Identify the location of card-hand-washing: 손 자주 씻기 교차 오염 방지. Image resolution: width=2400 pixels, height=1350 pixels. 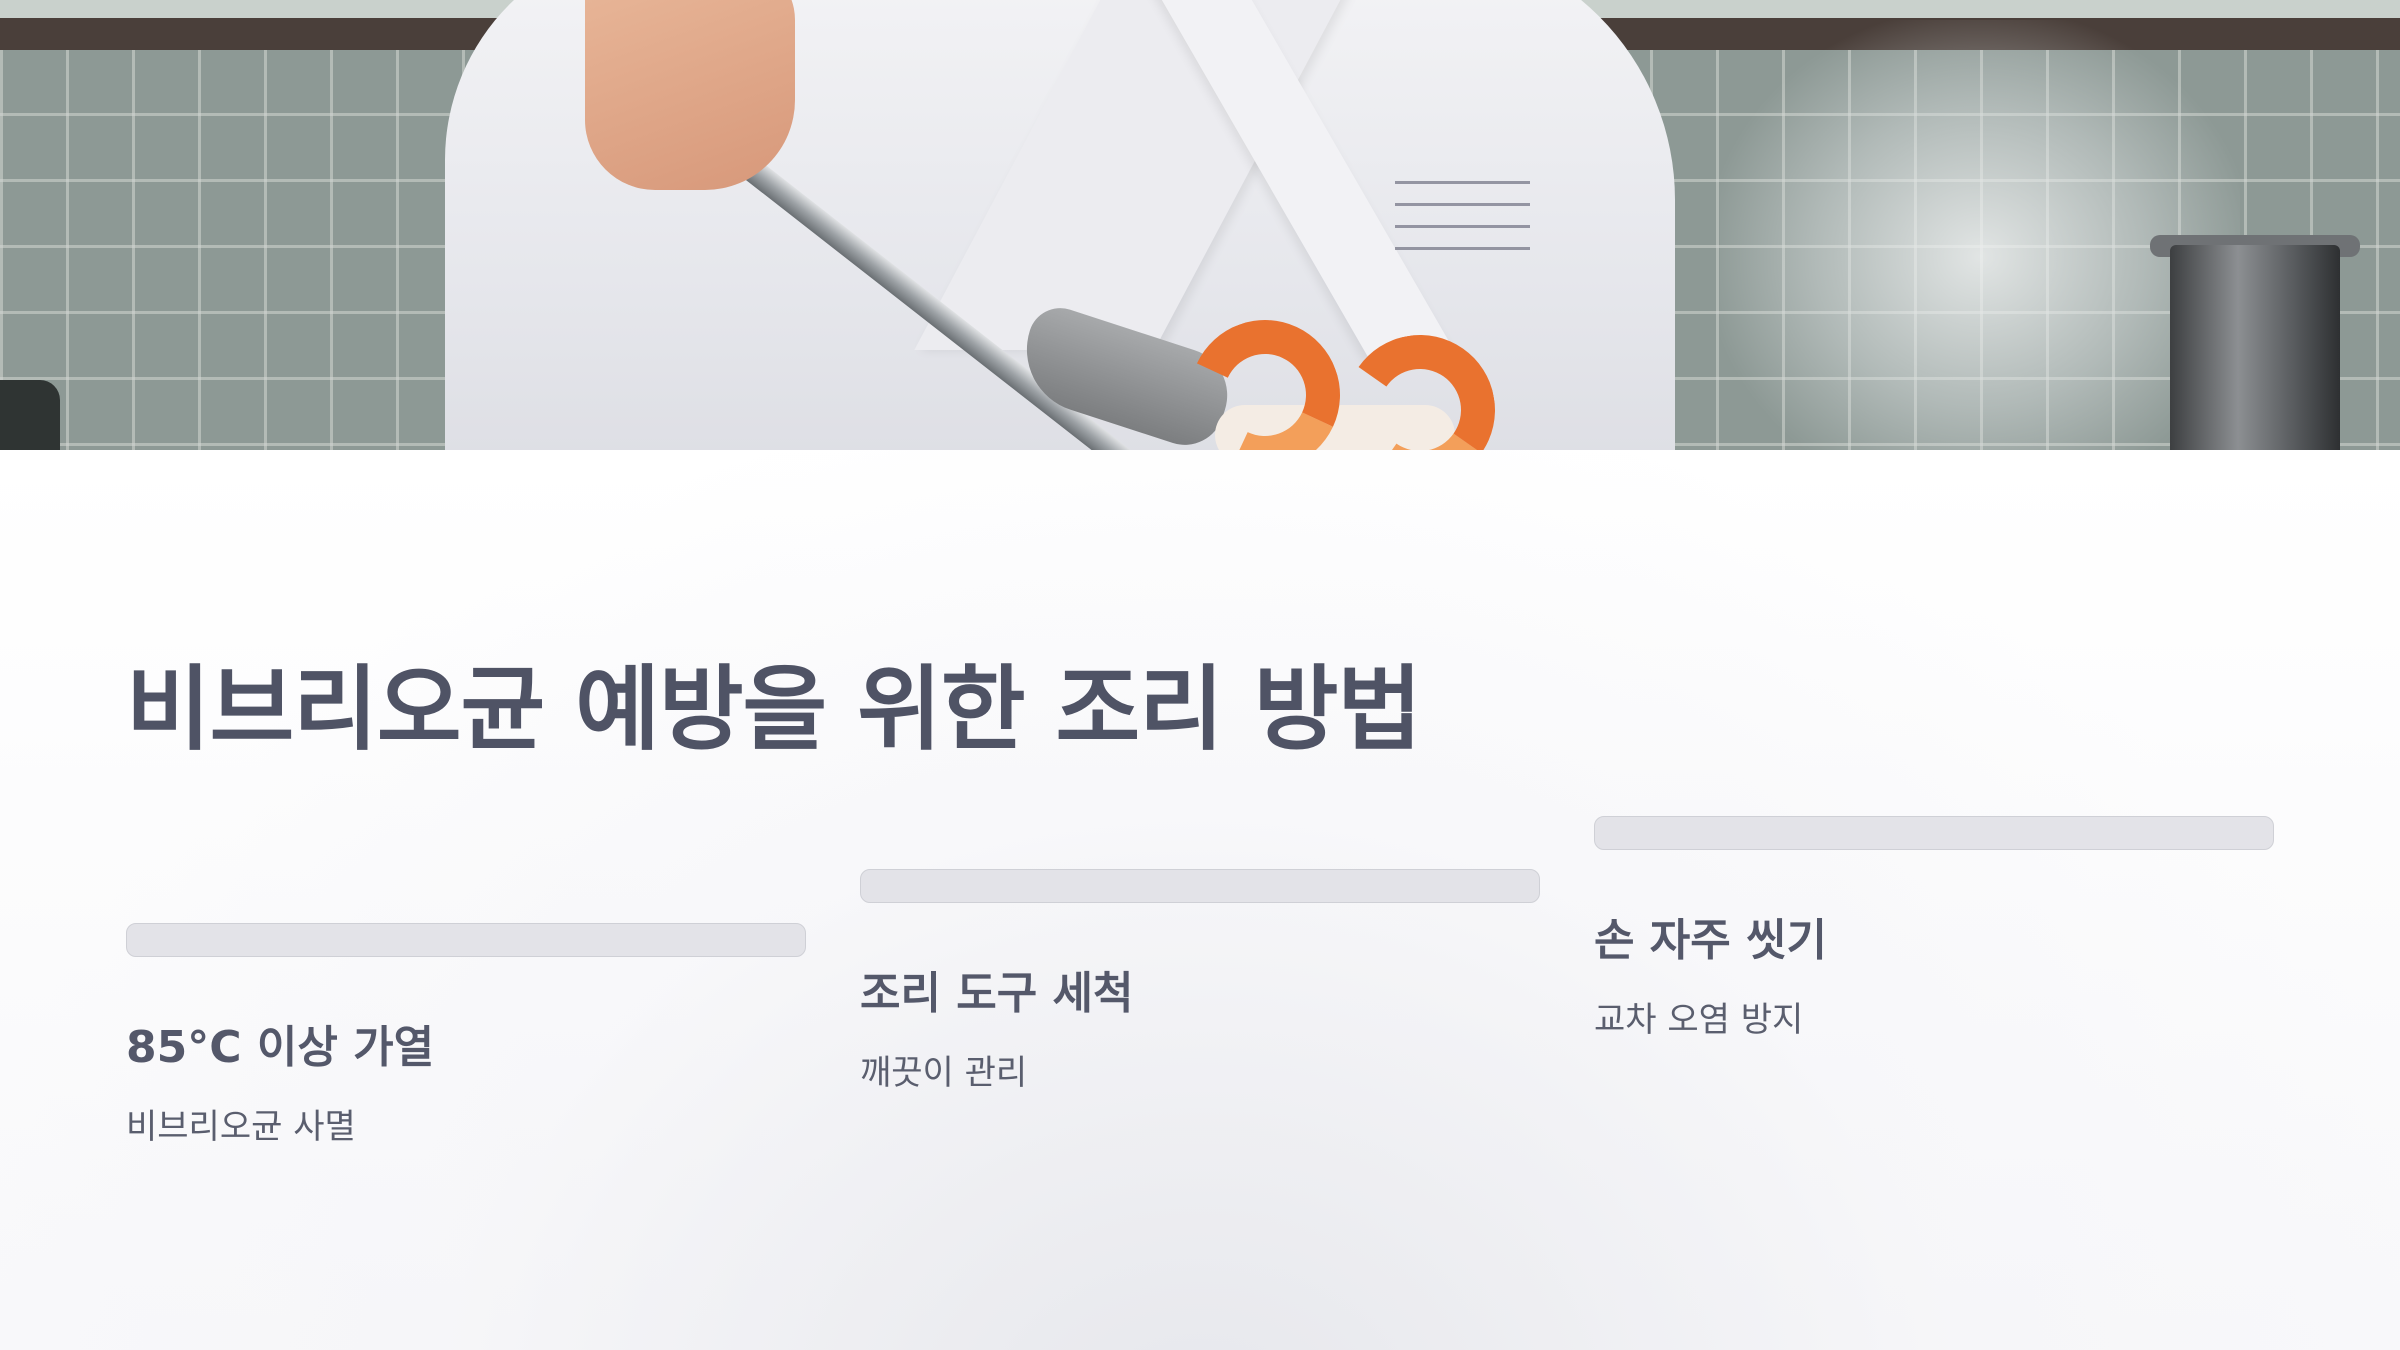
(1934, 928).